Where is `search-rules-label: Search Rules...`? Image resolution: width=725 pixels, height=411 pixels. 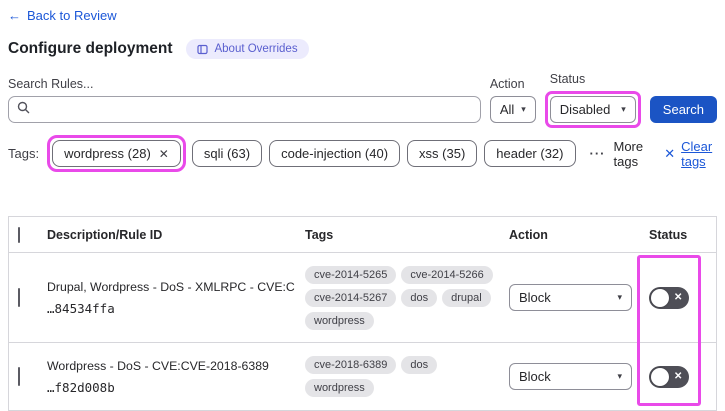
search-rules-label: Search Rules... is located at coordinates (51, 84).